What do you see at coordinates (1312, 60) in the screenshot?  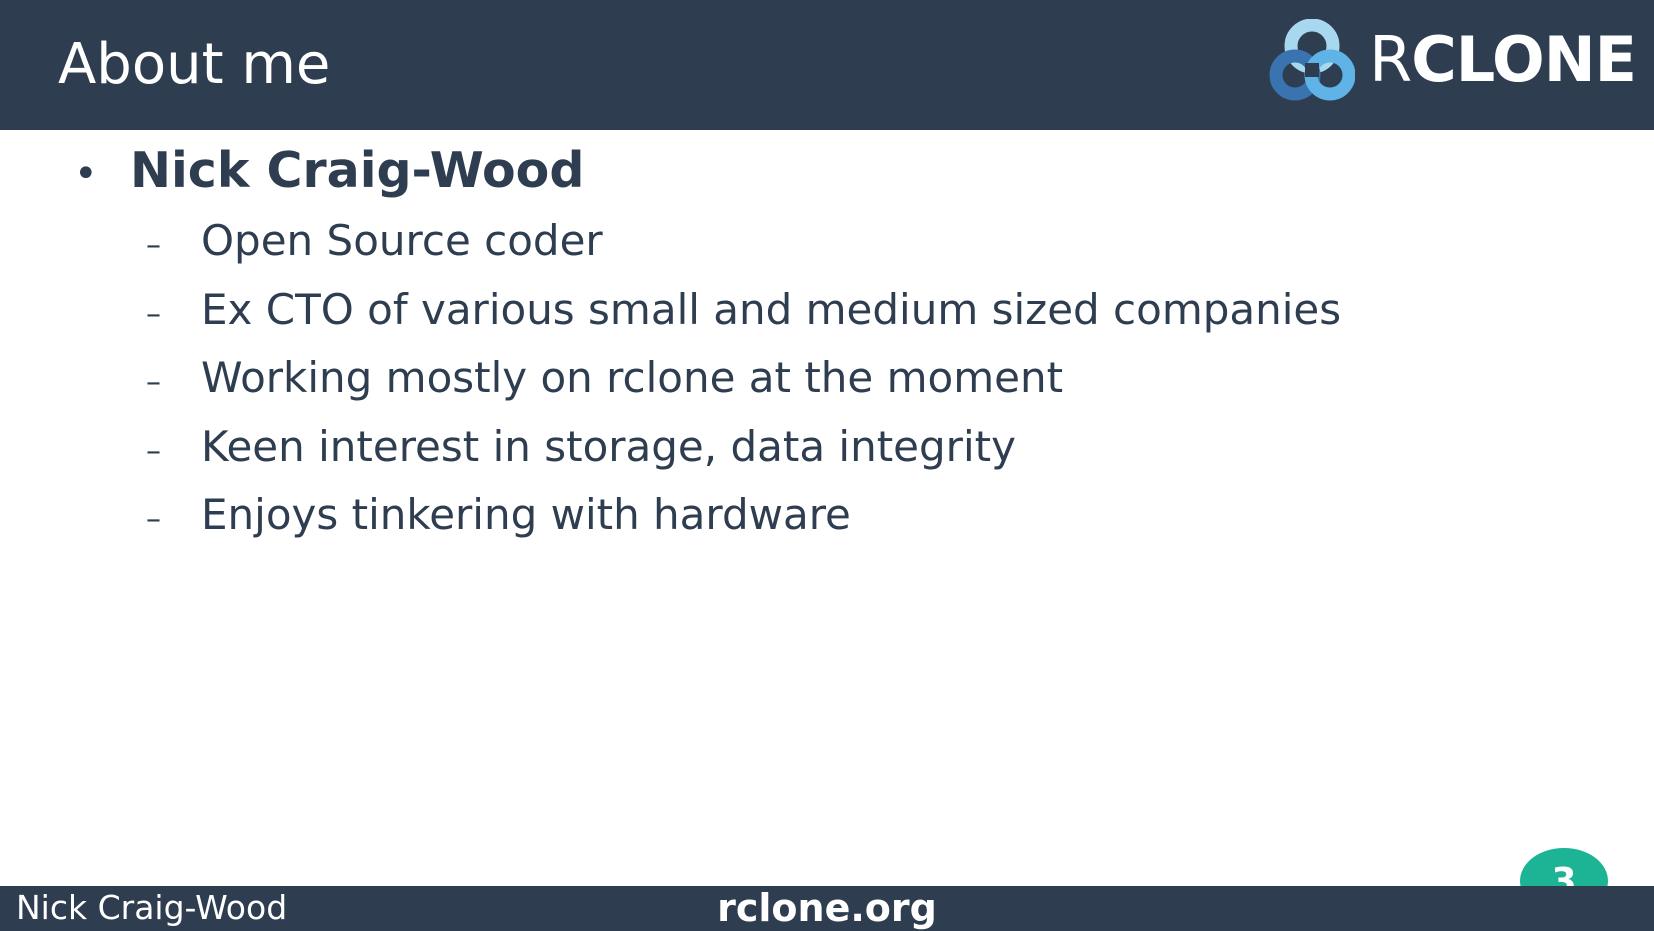 I see `rclone-logo-icon` at bounding box center [1312, 60].